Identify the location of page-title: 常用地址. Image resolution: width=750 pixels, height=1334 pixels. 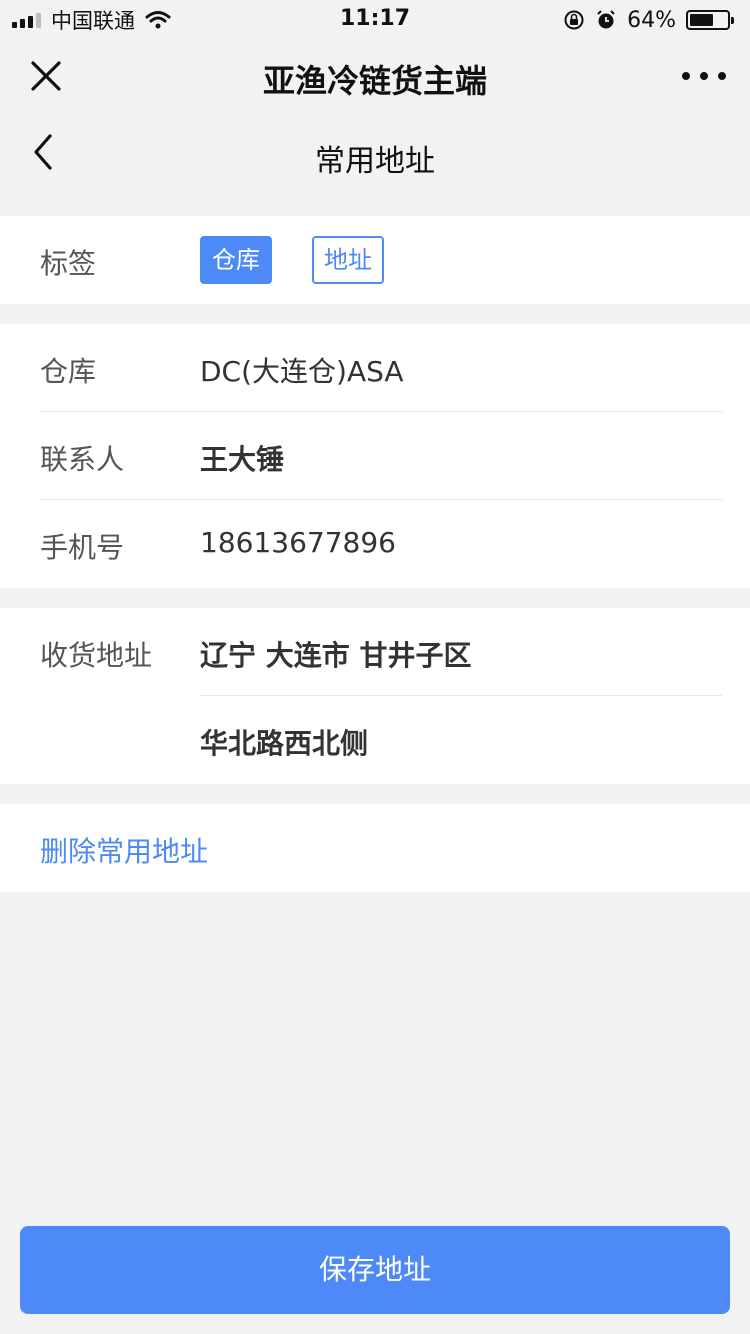
(375, 161).